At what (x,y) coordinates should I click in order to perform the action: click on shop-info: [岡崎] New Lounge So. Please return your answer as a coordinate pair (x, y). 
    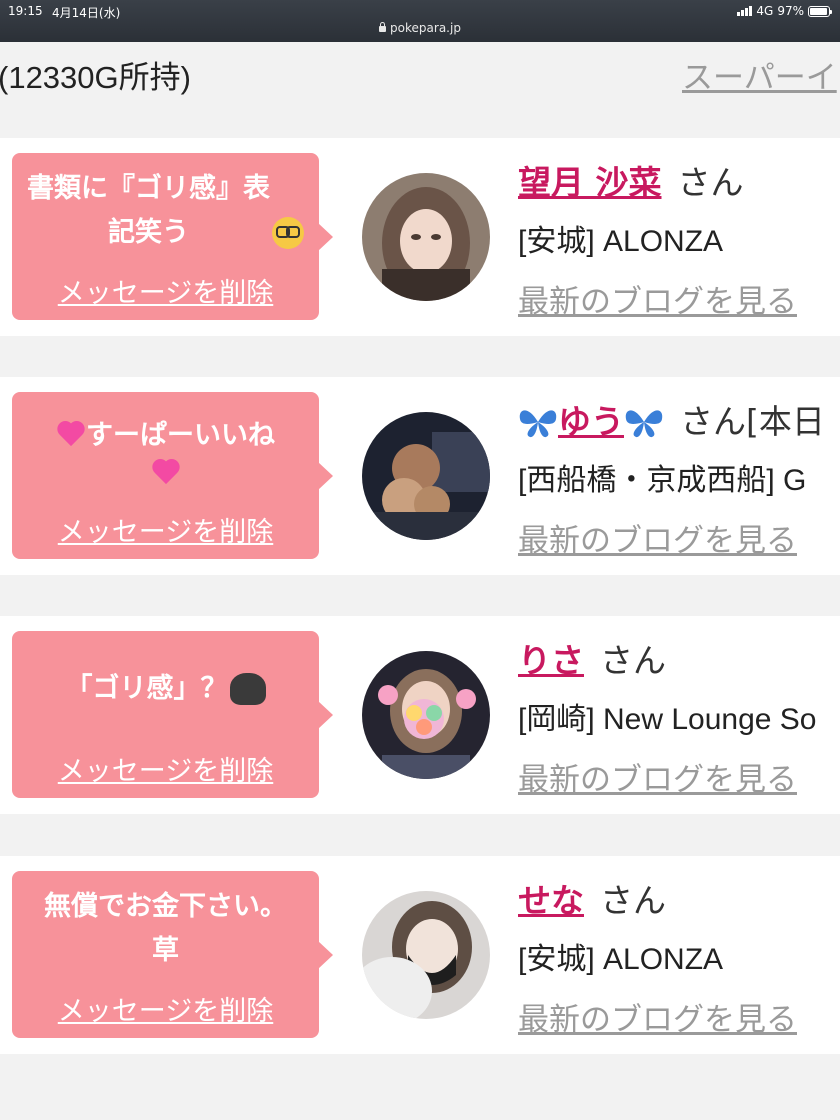
    Looking at the image, I should click on (667, 719).